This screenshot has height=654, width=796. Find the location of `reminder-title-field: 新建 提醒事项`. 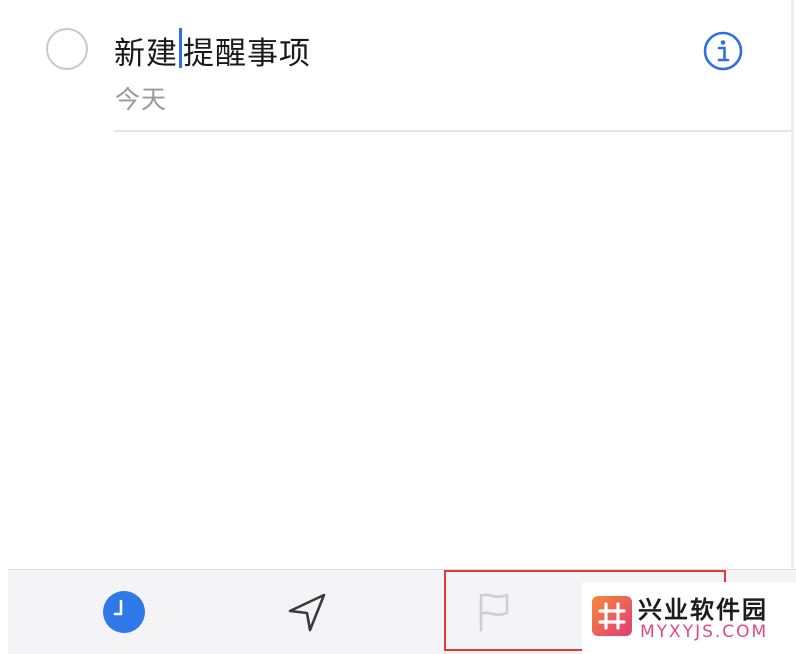

reminder-title-field: 新建 提醒事项 is located at coordinates (212, 50).